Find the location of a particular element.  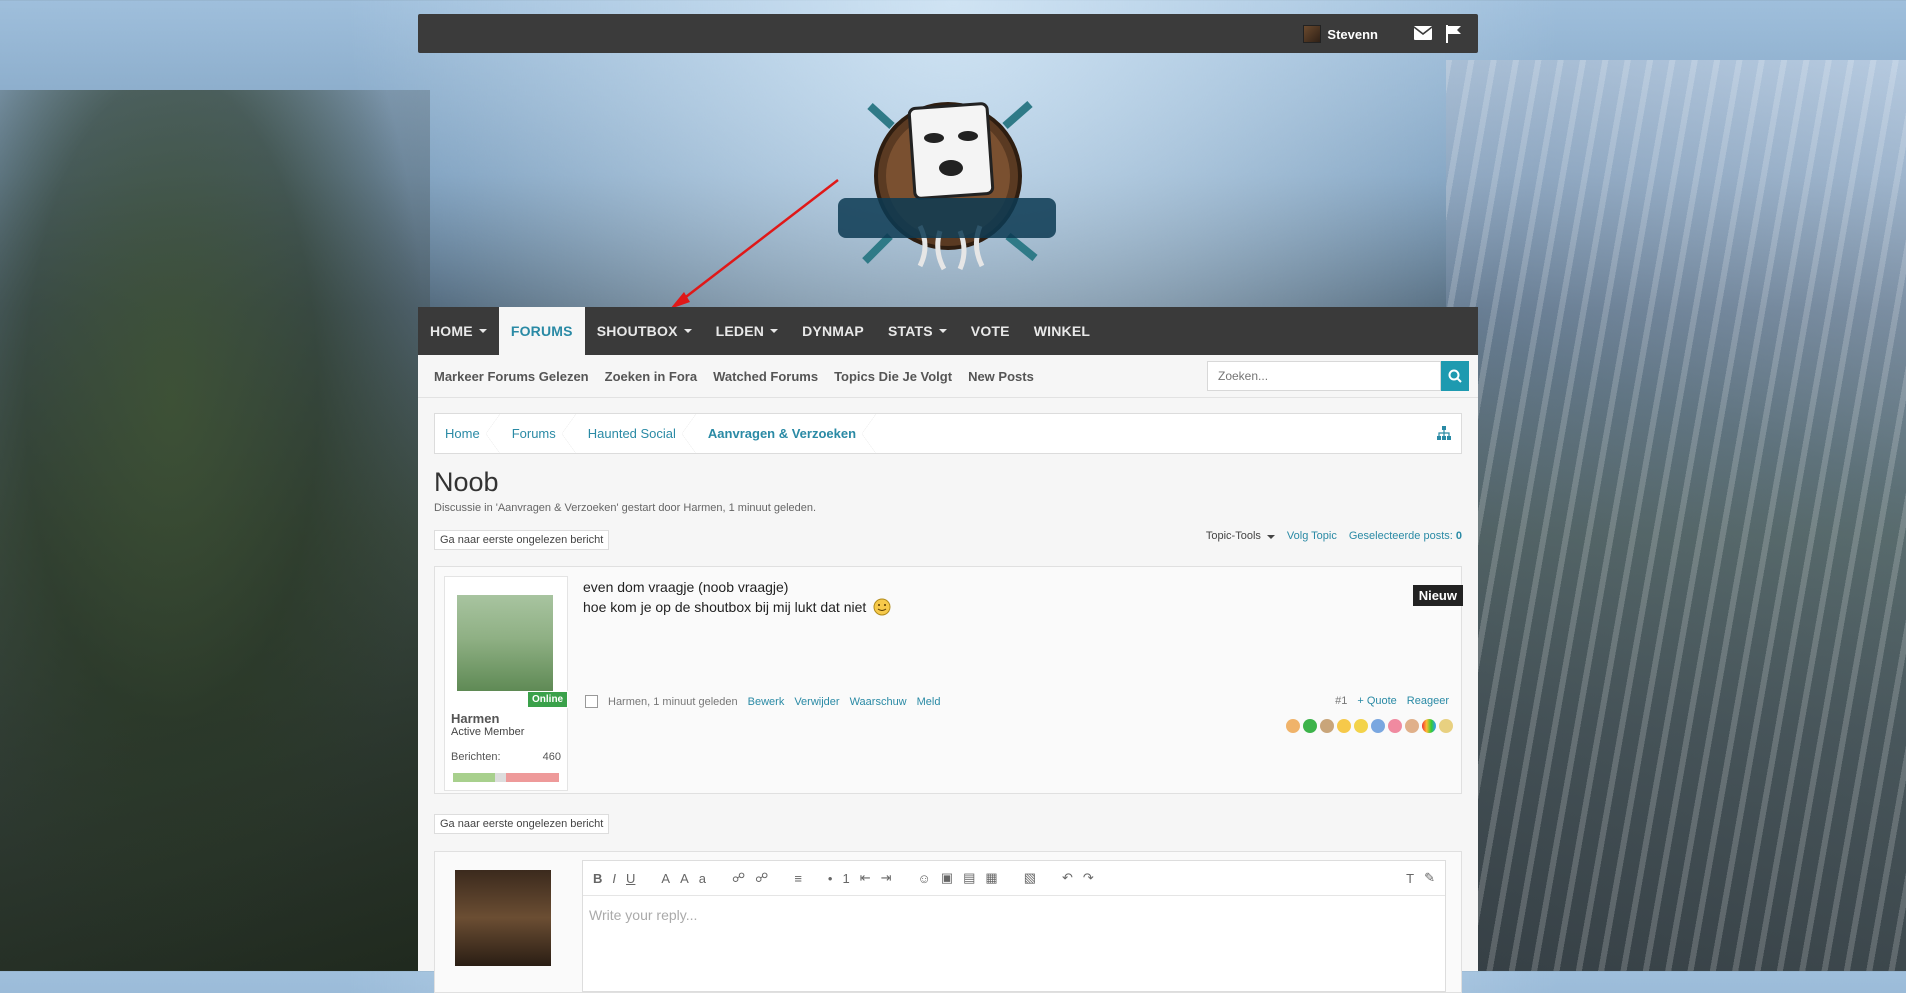

breadcrumb-current: Aanvragen & Verzoeken is located at coordinates (788, 433).